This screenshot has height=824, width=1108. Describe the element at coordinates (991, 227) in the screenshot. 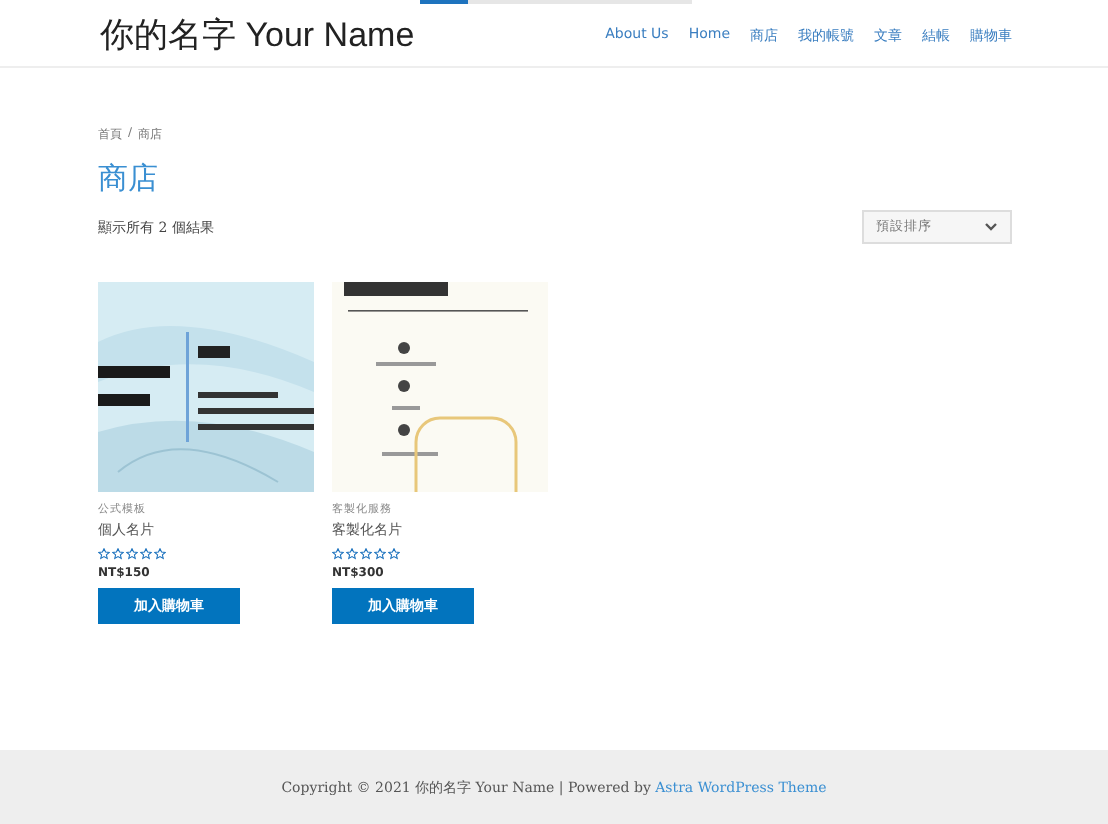

I see `chevron-icon` at that location.